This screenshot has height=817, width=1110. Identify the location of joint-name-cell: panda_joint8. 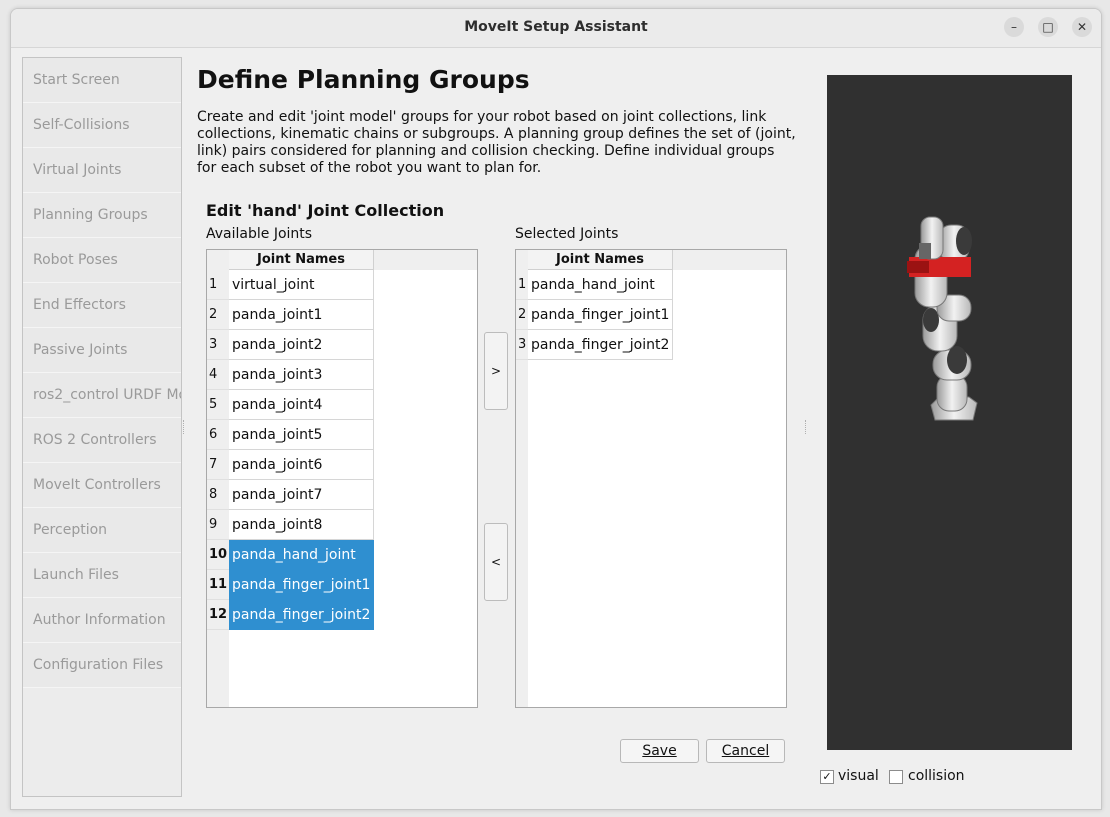
(301, 525).